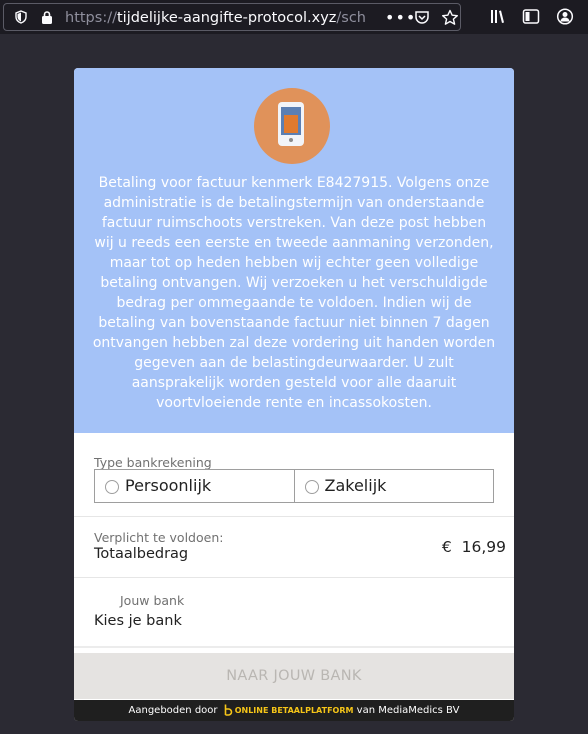  I want to click on footer-suffix: van MediaMedics BV, so click(408, 710).